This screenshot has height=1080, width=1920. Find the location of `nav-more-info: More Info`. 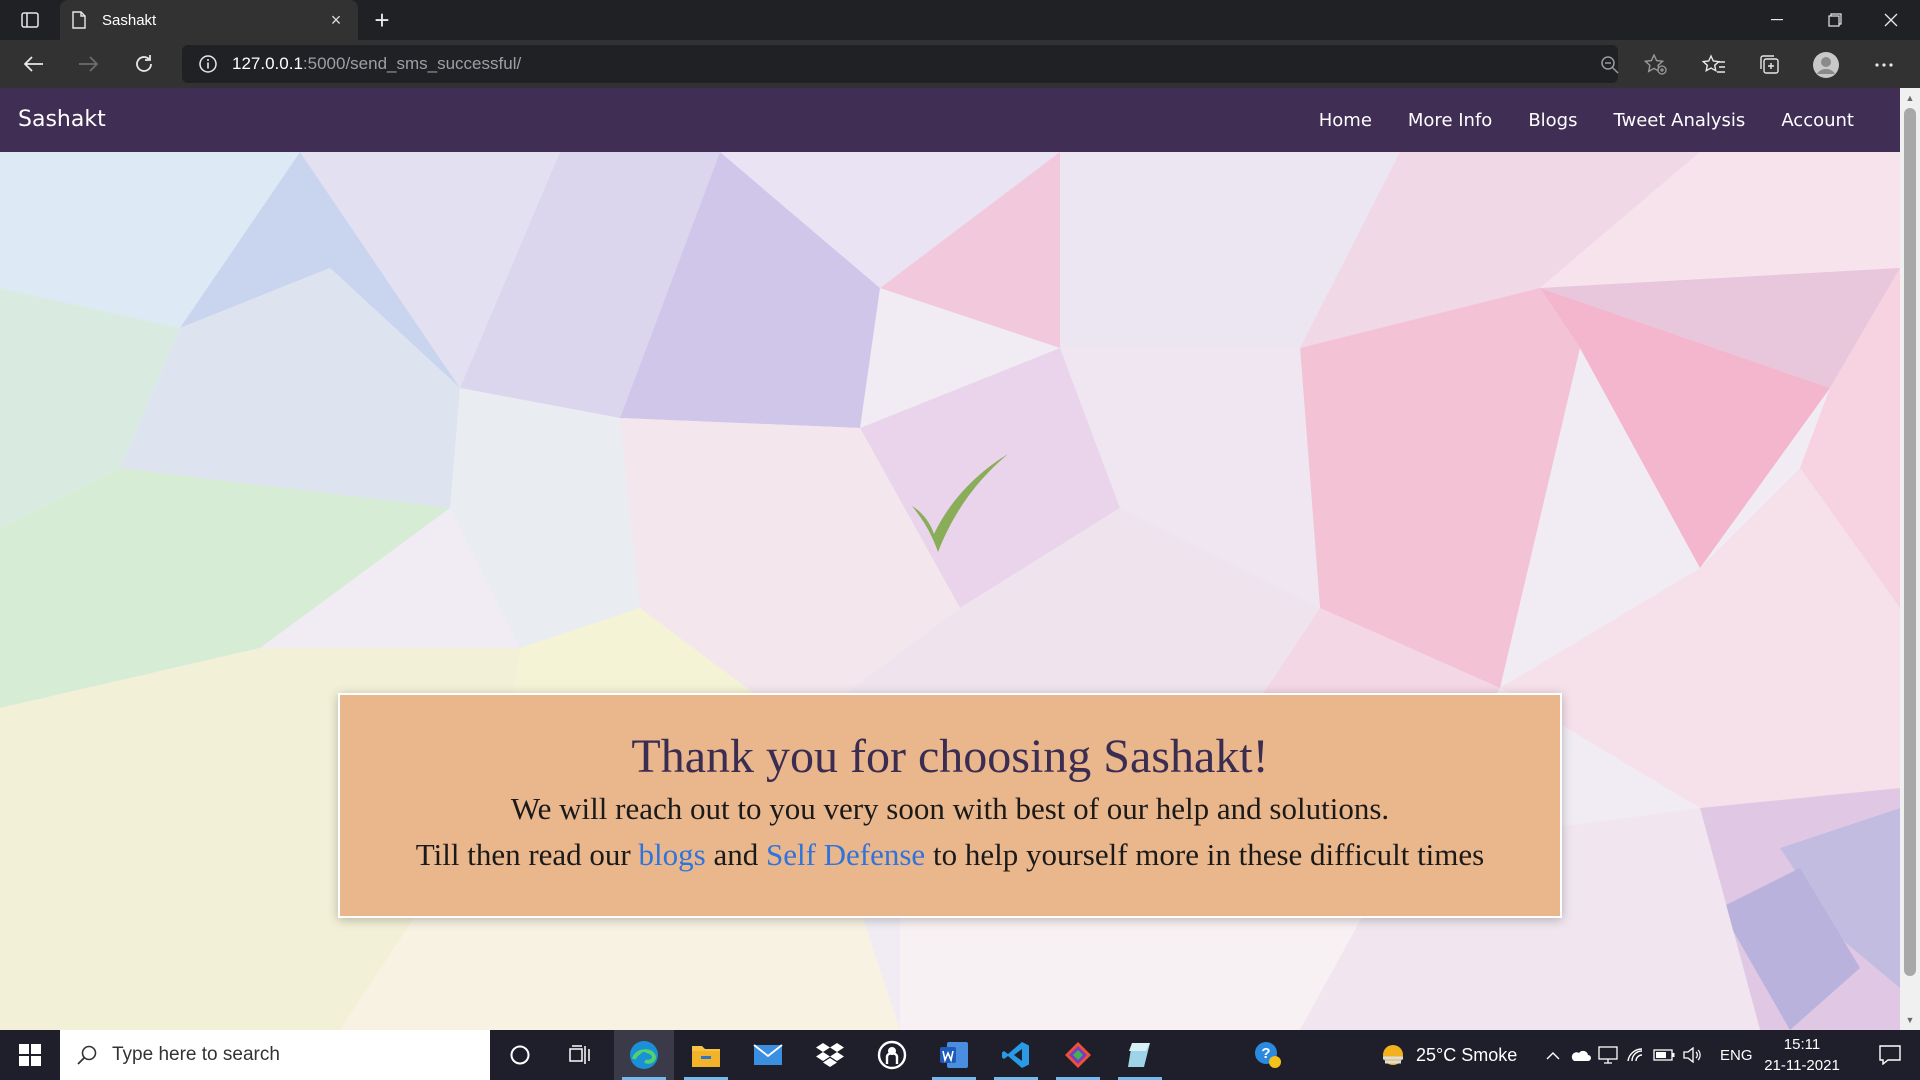

nav-more-info: More Info is located at coordinates (1450, 120).